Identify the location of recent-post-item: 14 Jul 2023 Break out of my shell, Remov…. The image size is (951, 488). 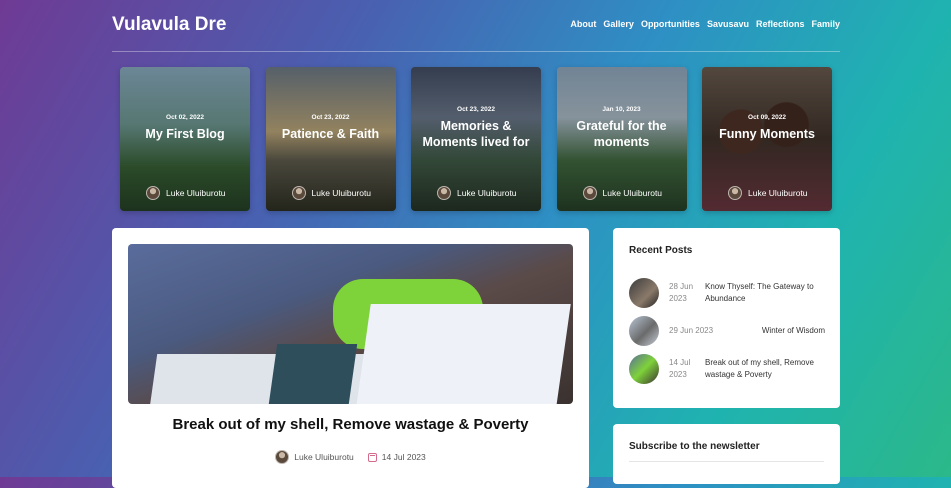
(727, 369).